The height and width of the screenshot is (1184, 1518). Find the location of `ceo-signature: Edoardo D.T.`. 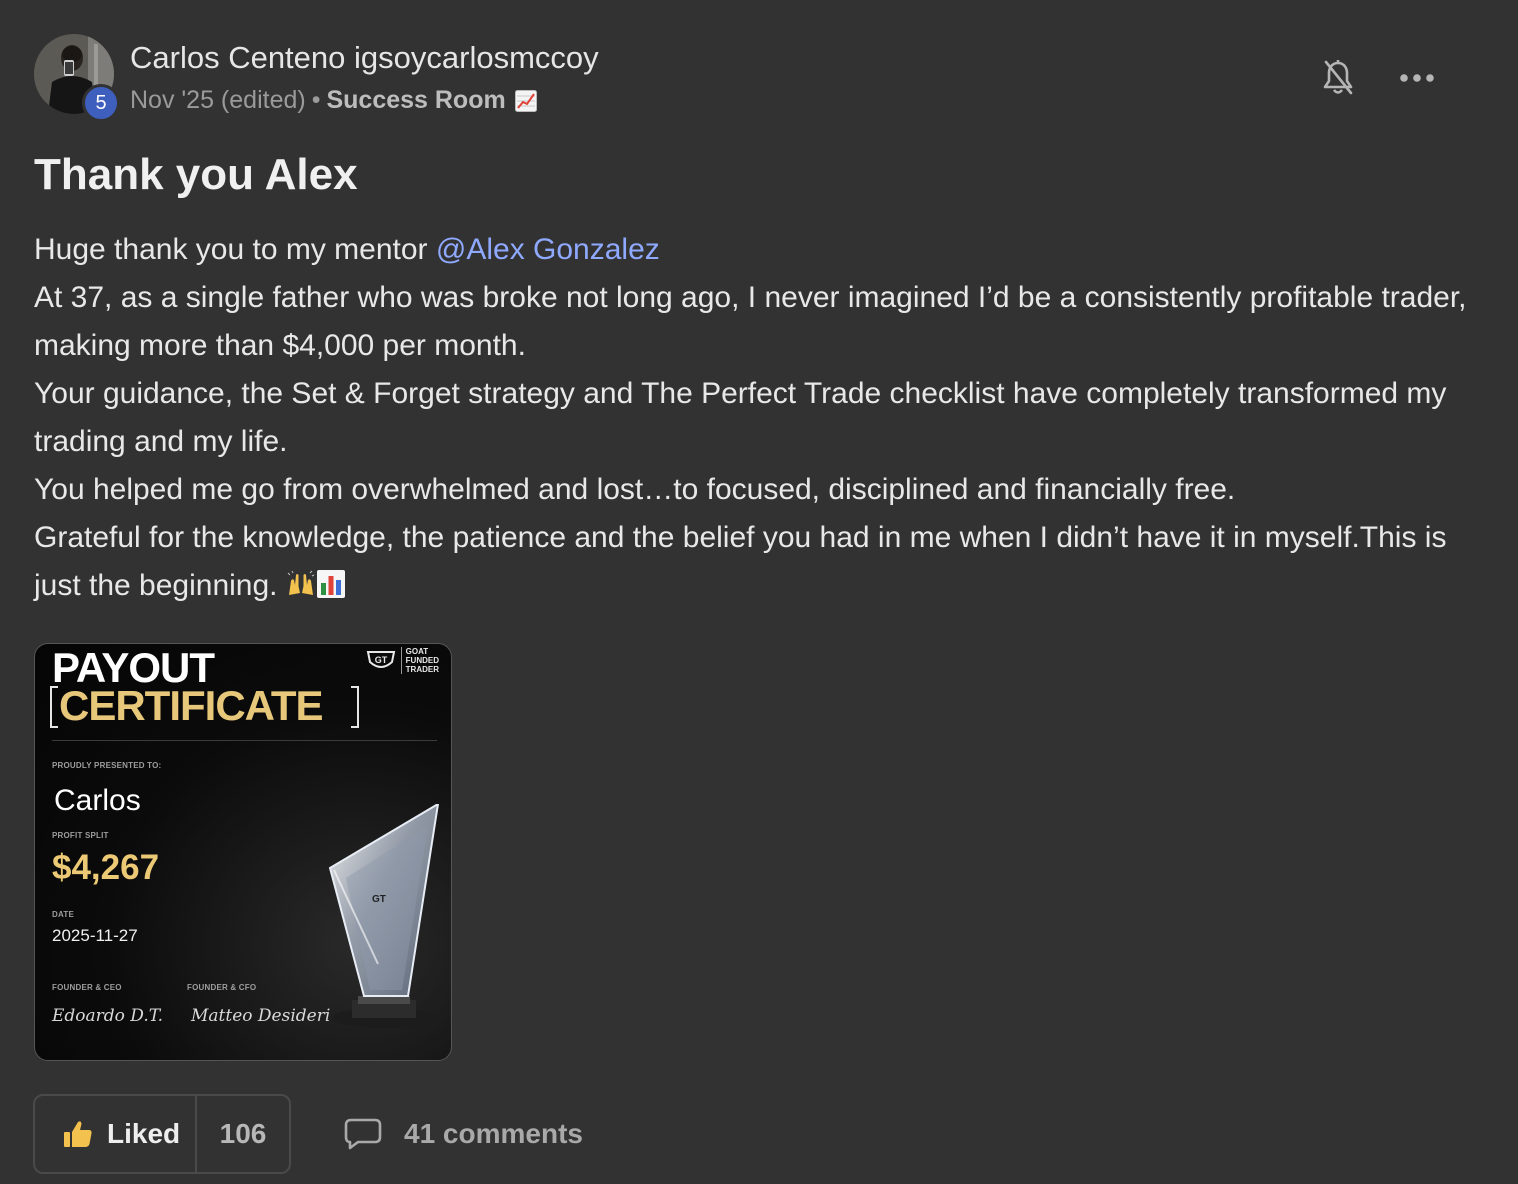

ceo-signature: Edoardo D.T. is located at coordinates (107, 1016).